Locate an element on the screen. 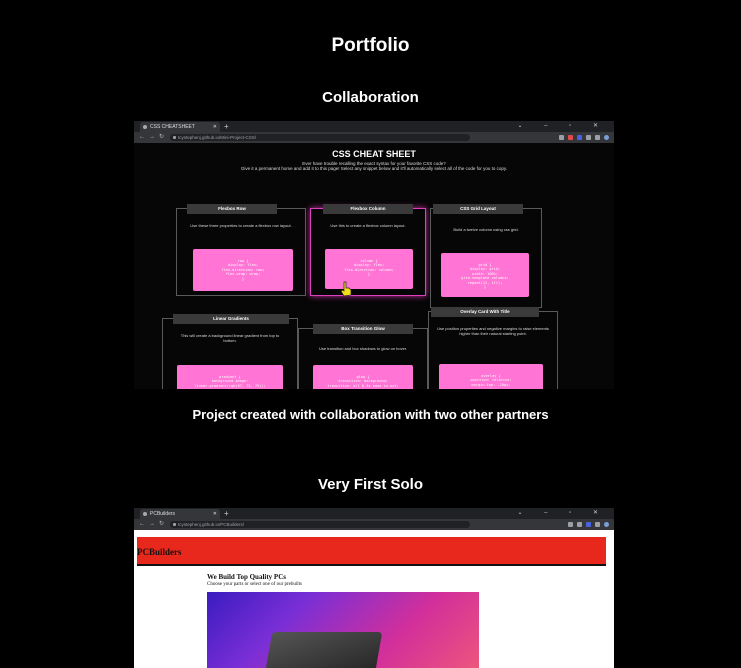  page-title: Portfolio is located at coordinates (370, 45).